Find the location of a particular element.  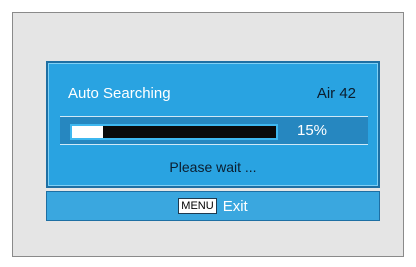

progress-bar is located at coordinates (174, 132).